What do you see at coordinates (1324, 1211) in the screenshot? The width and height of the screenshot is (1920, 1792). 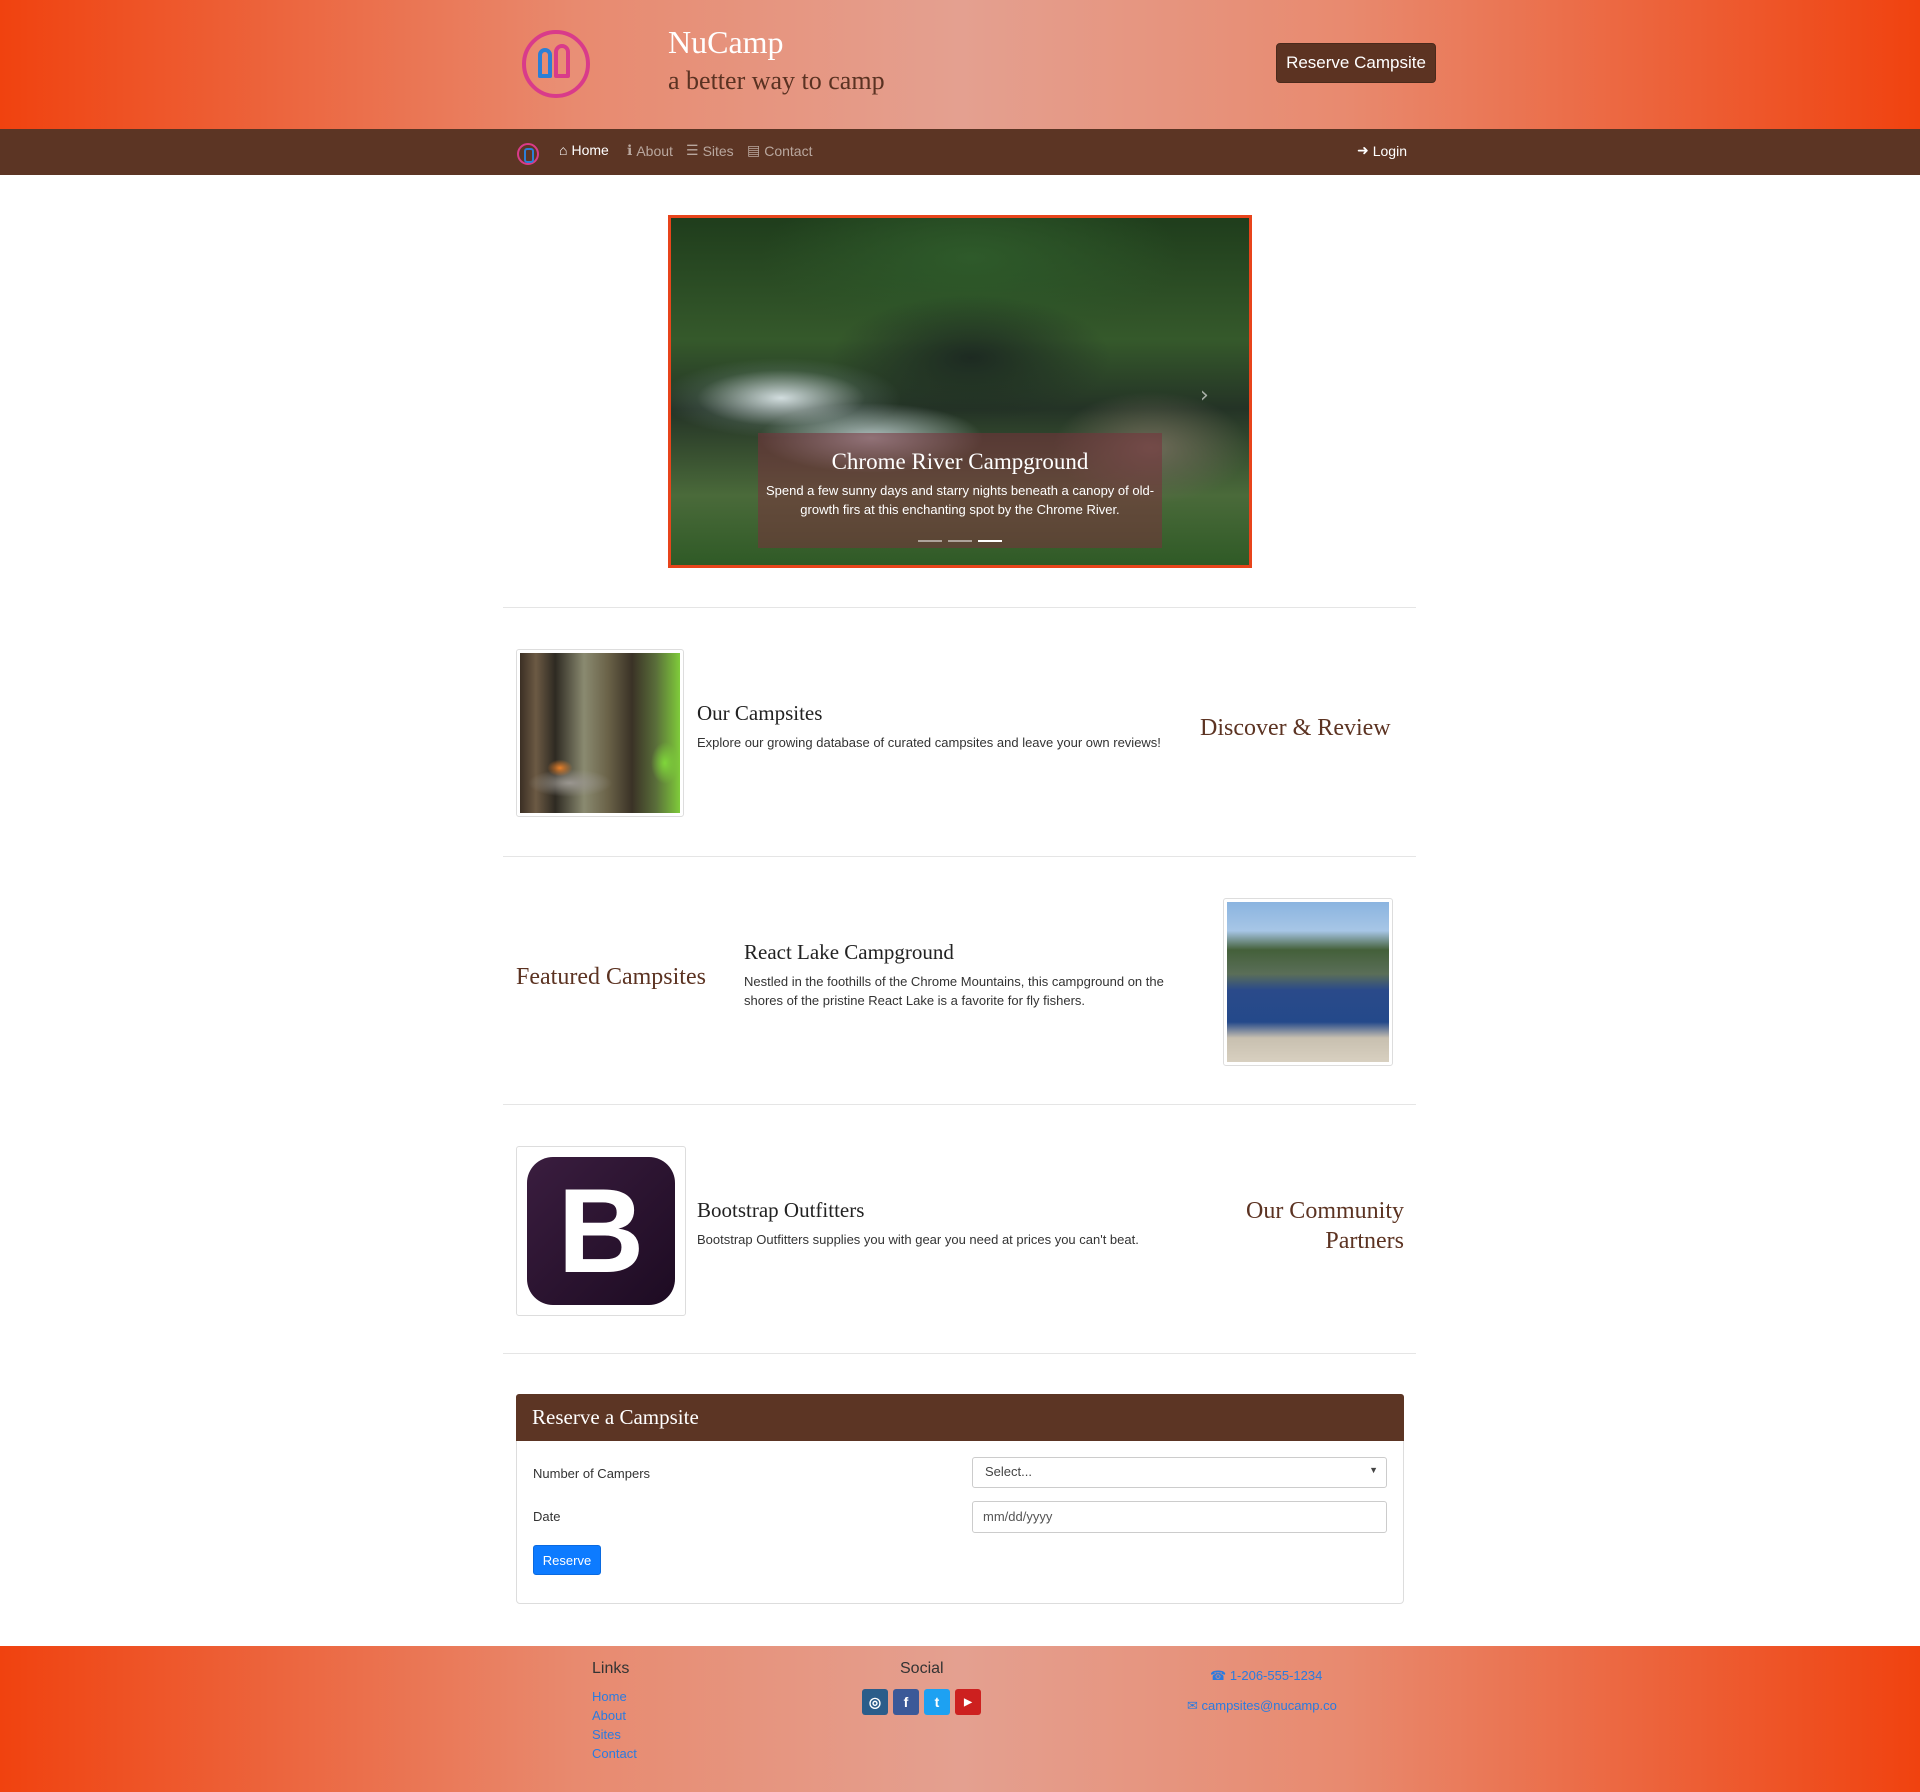 I see `side-heading-line: Our Community` at bounding box center [1324, 1211].